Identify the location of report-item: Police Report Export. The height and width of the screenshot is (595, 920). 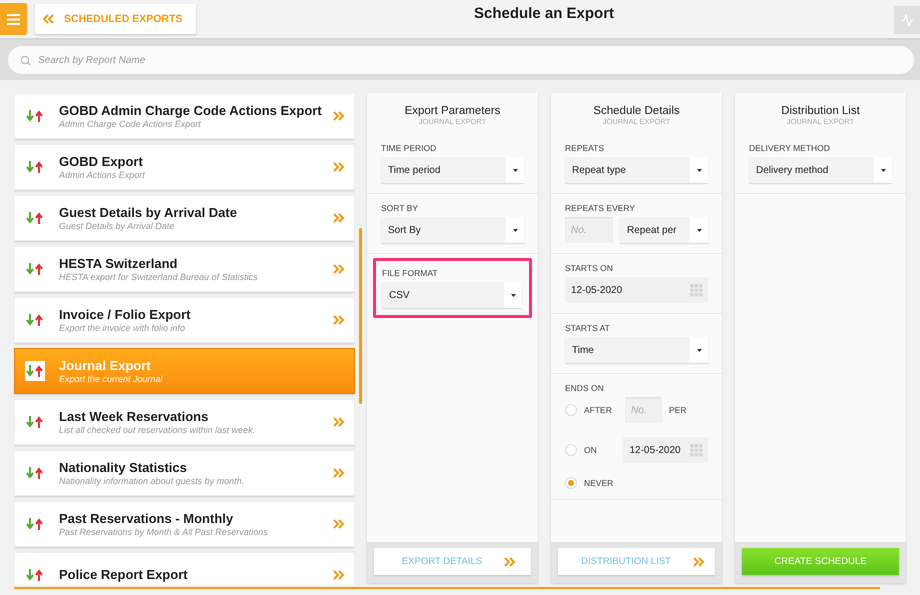
(184, 568).